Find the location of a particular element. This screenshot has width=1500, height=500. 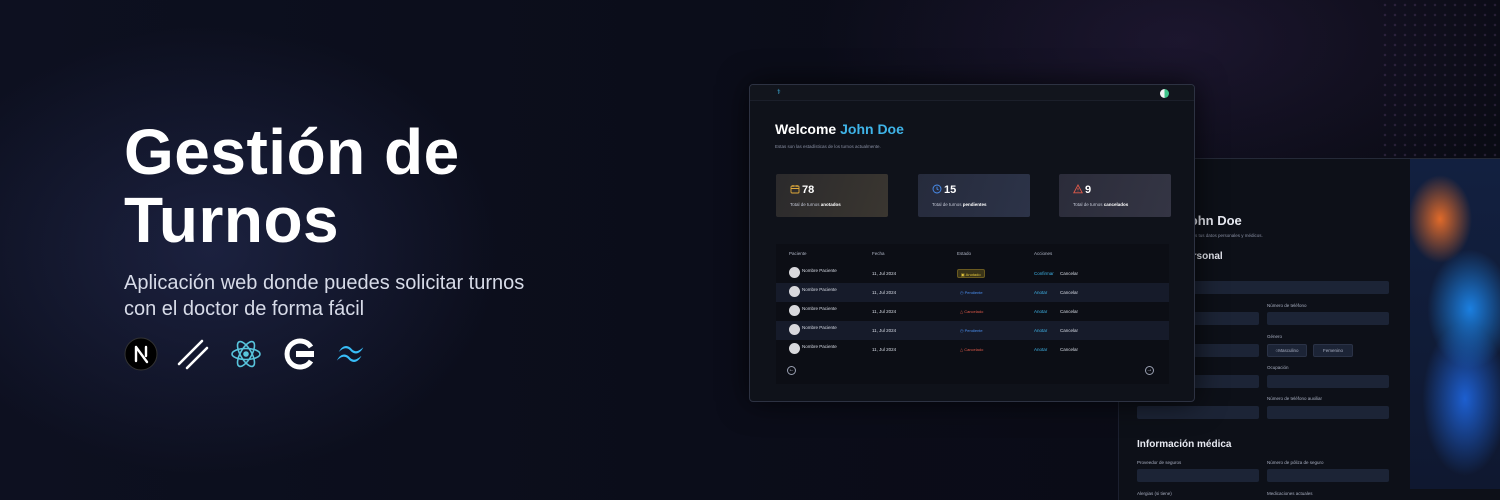

user-avatar is located at coordinates (1164, 93).